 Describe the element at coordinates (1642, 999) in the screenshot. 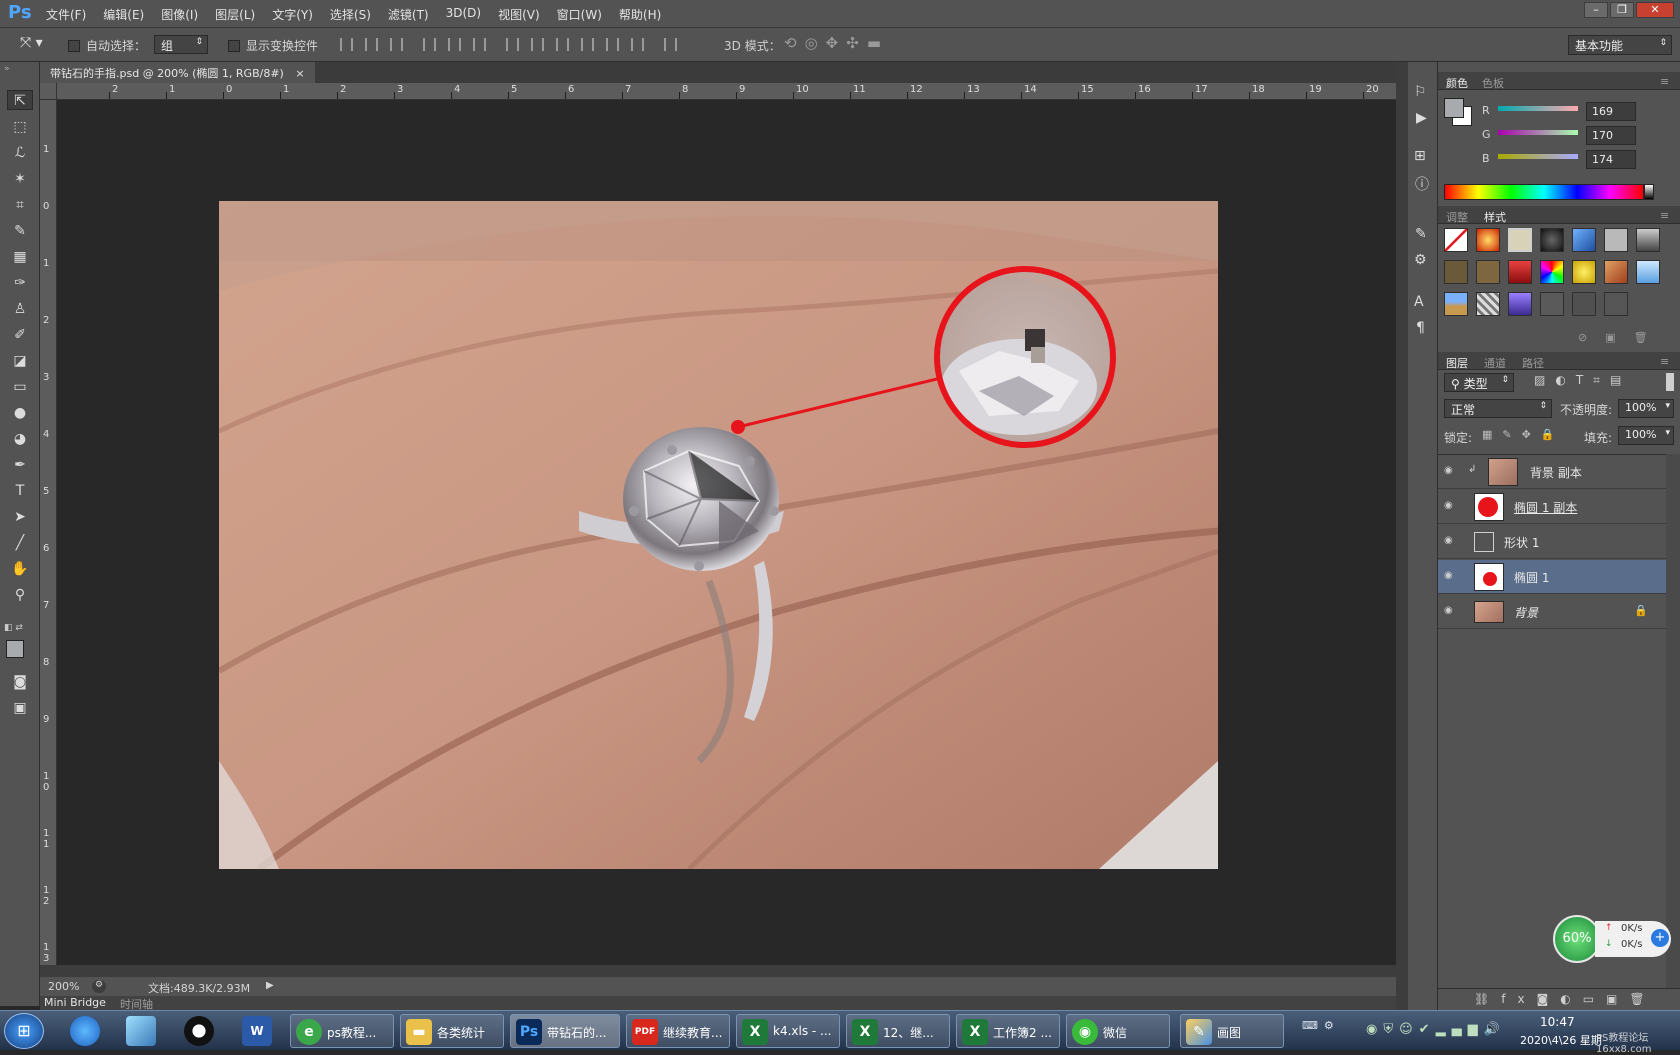

I see `delete-layer-icon: 🗑` at that location.